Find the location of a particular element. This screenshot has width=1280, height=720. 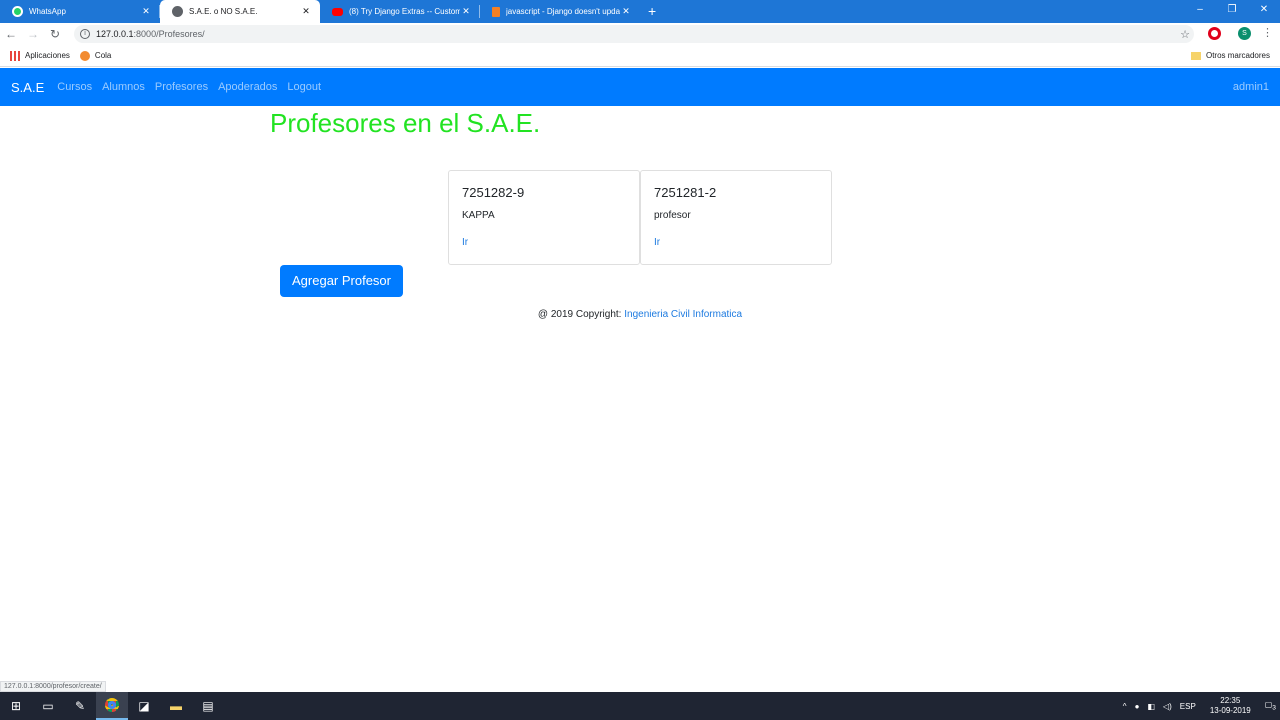

clock-date: 13-09-2019 is located at coordinates (1230, 710).